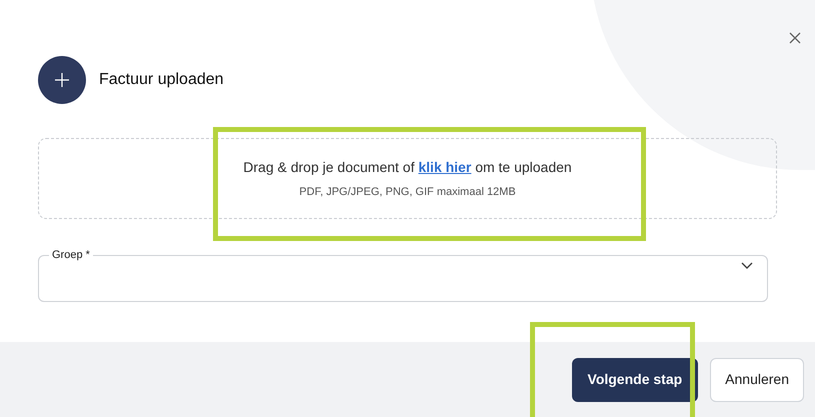 Image resolution: width=815 pixels, height=417 pixels. What do you see at coordinates (407, 192) in the screenshot?
I see `file-types-hint: PDF, JPG/JPEG, PNG, GIF maximaal 12MB` at bounding box center [407, 192].